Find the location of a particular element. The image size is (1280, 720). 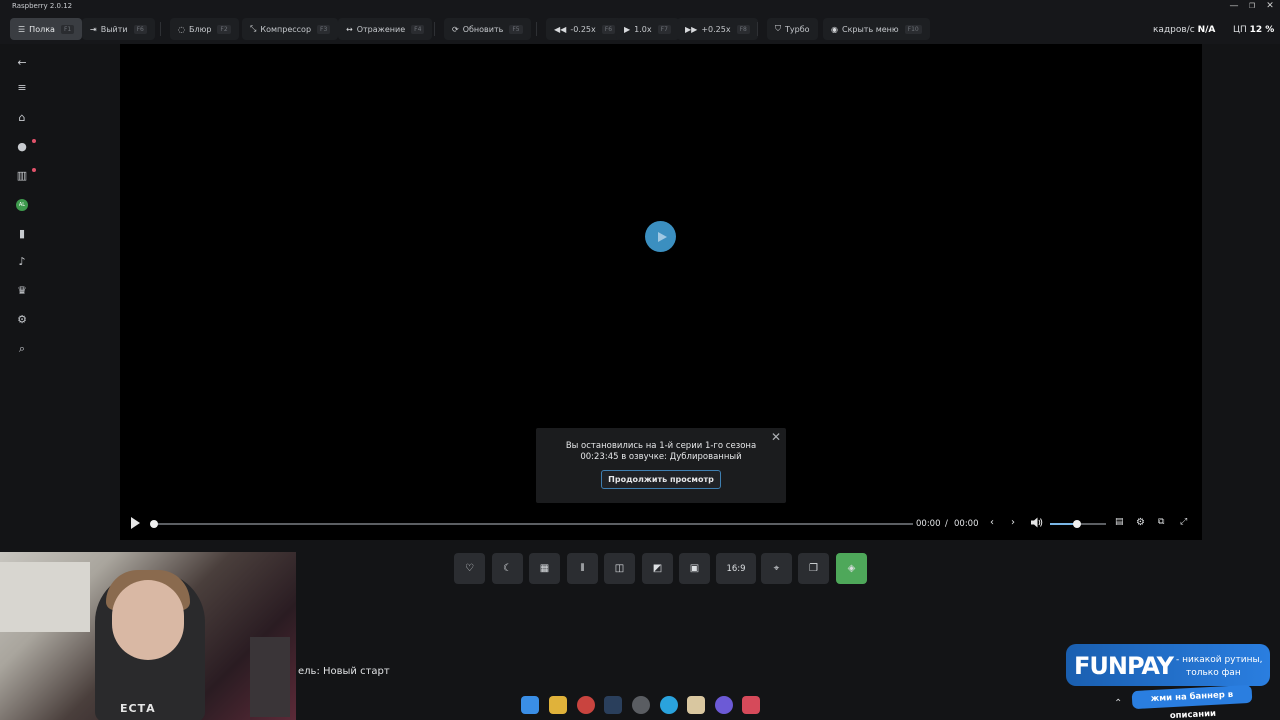

fullscreen-icon: ⤢ is located at coordinates (1183, 522).